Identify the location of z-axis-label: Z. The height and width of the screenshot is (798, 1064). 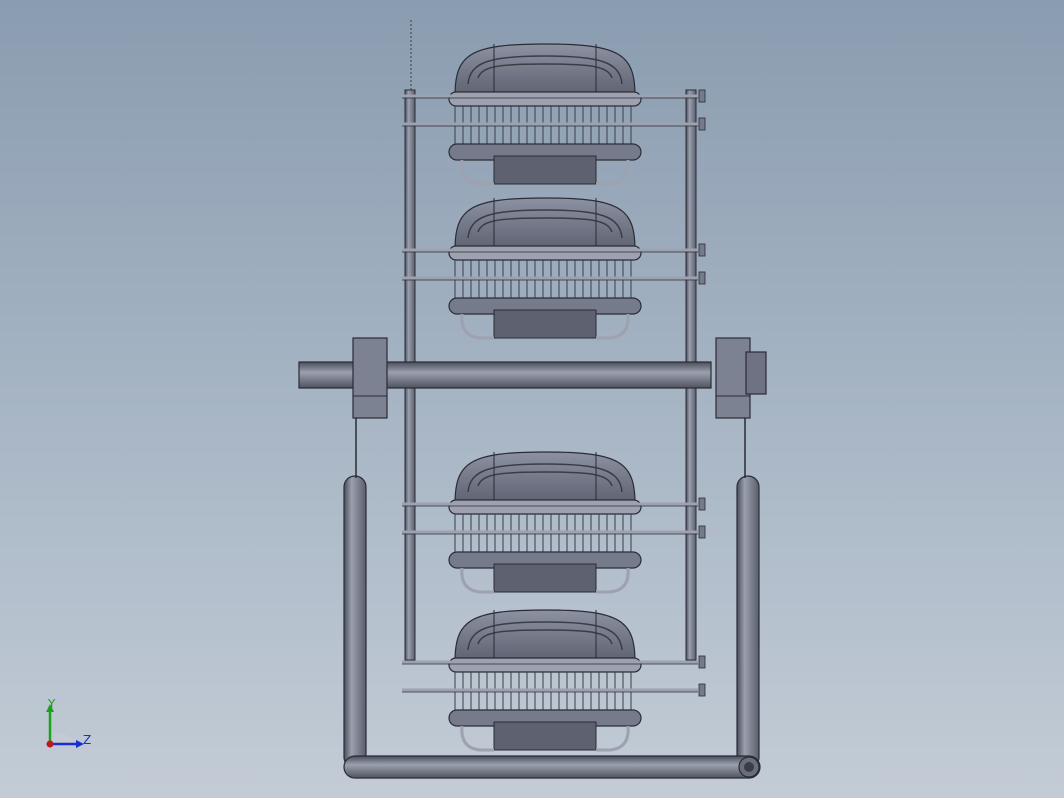
(87, 740).